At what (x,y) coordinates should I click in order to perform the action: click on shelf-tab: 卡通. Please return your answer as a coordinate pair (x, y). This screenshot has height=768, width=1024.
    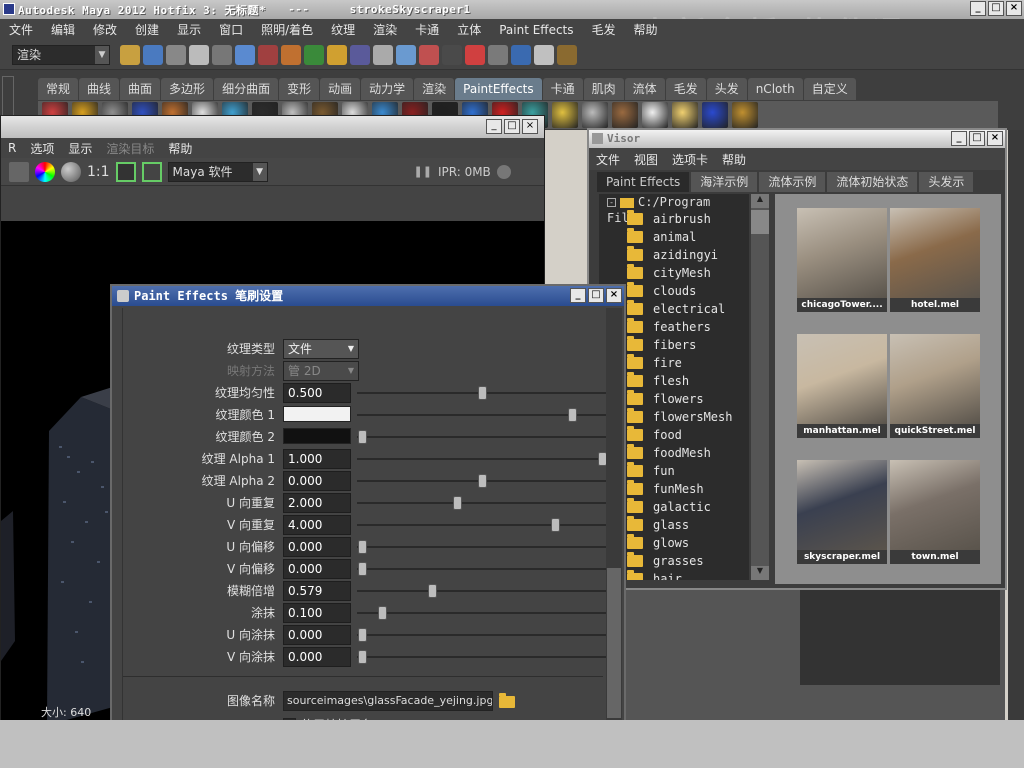
    Looking at the image, I should click on (562, 89).